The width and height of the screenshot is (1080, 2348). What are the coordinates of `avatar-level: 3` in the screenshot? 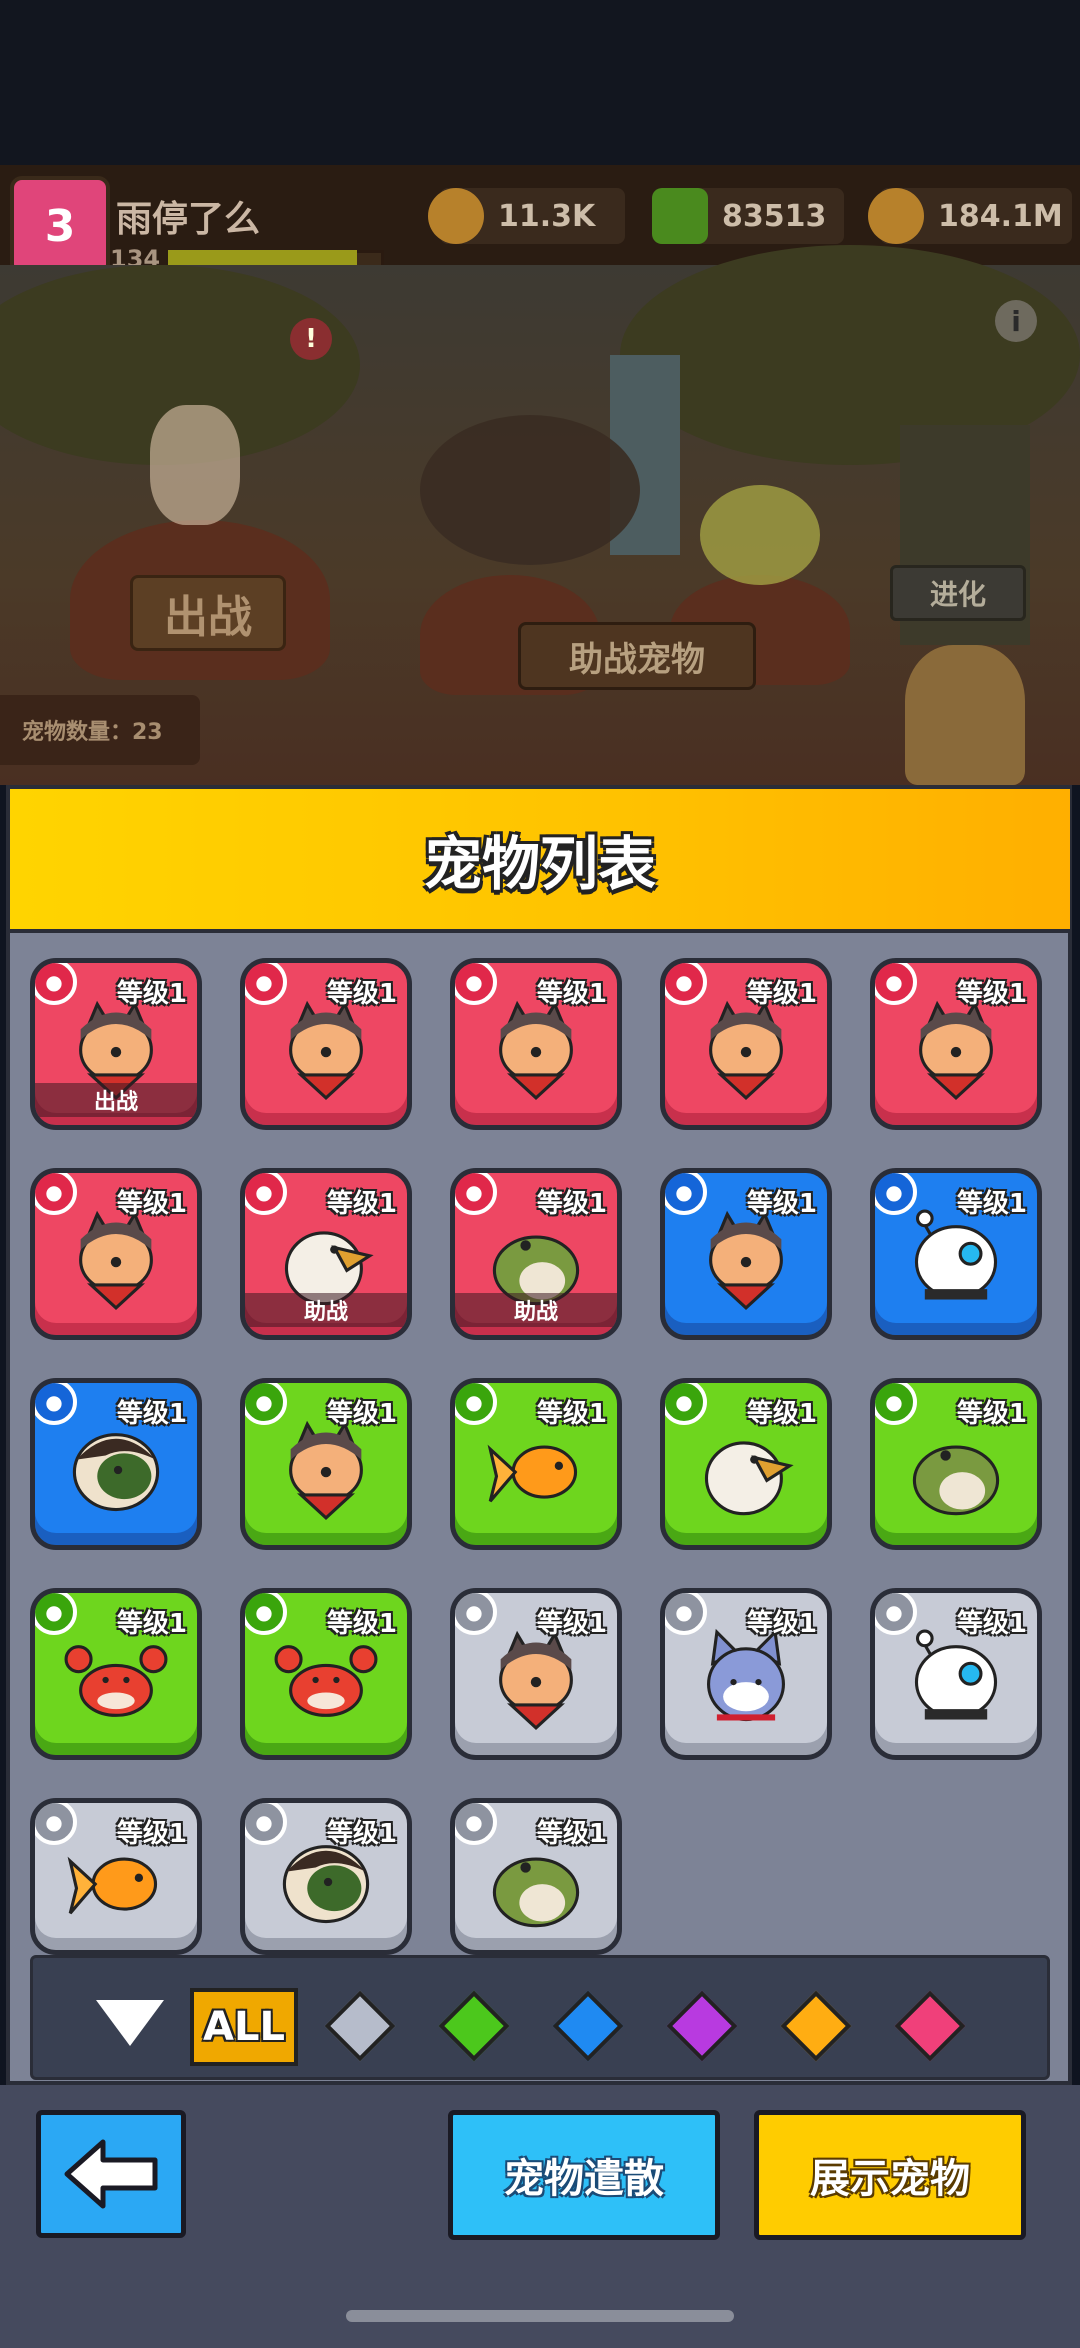 It's located at (60, 226).